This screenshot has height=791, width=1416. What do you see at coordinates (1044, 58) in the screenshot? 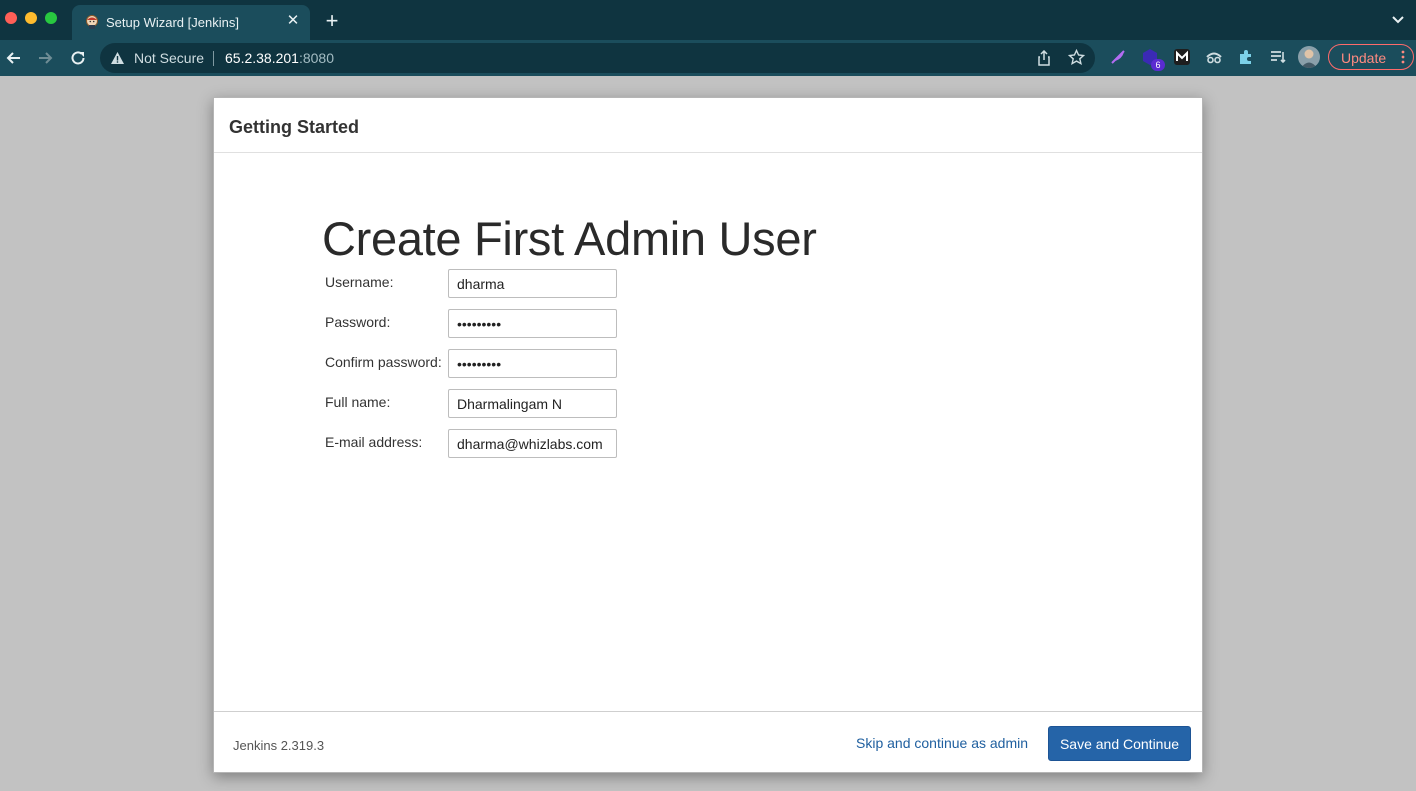
I see `share-icon` at bounding box center [1044, 58].